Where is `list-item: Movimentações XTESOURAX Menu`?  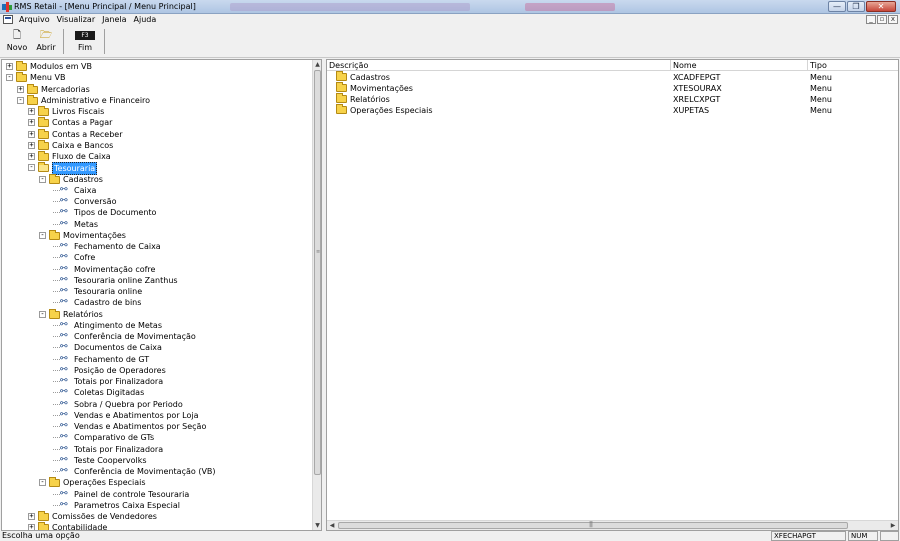
list-item: Movimentações XTESOURAX Menu is located at coordinates (612, 88).